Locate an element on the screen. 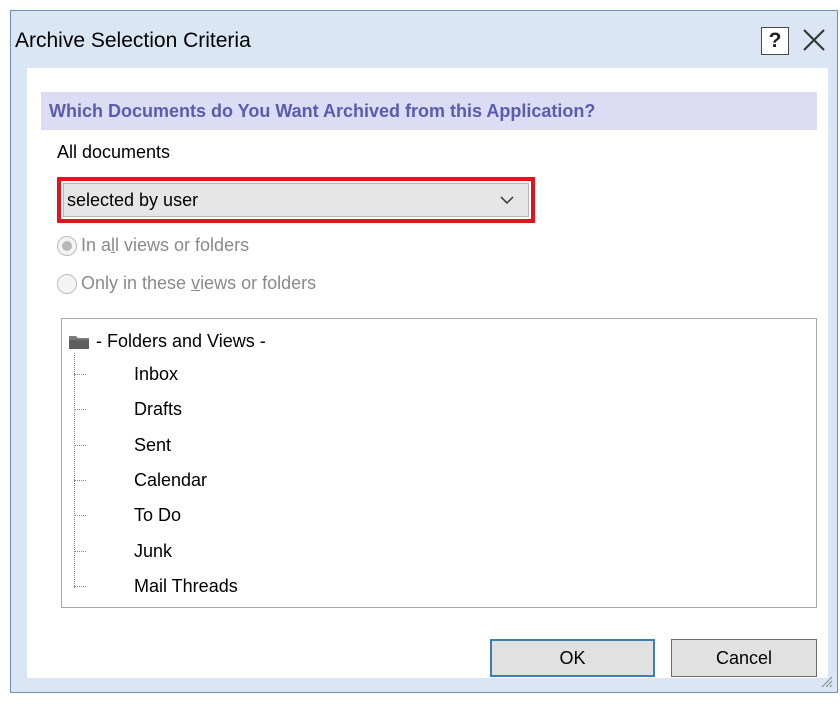  folder-icon is located at coordinates (79, 342).